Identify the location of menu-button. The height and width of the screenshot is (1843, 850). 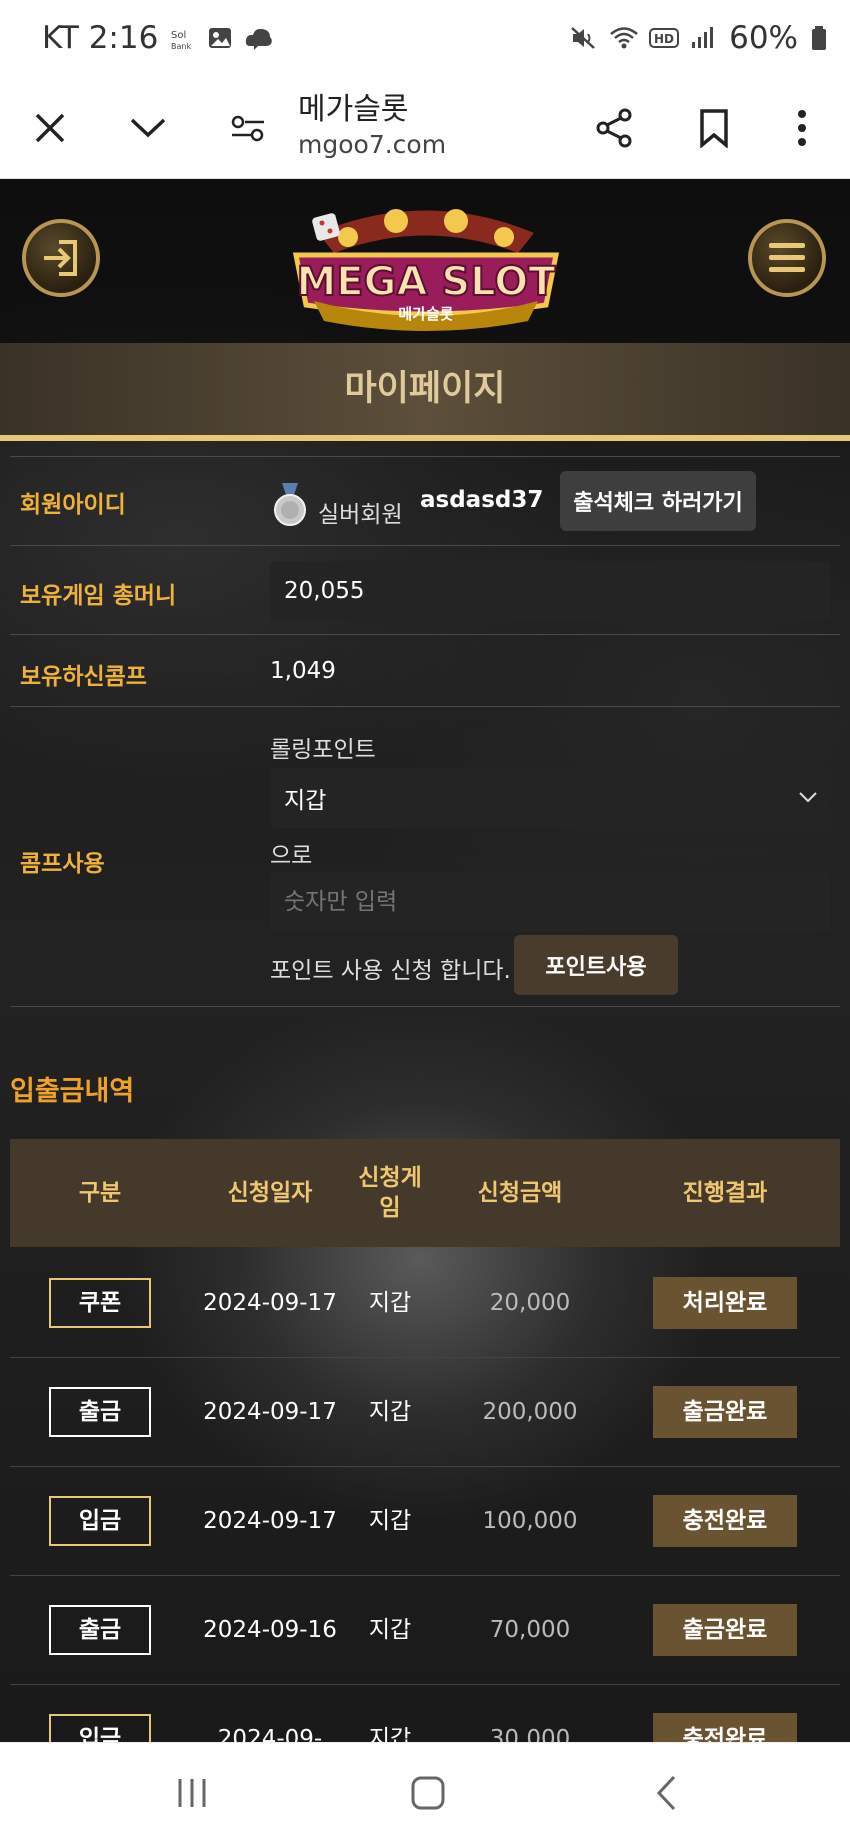
(787, 258).